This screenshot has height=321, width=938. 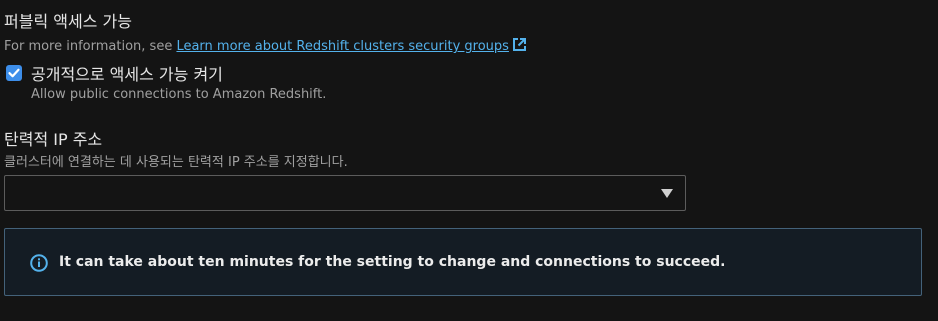 What do you see at coordinates (127, 73) in the screenshot?
I see `public-access-checkbox-label: 공개적으로 액세스 가능 켜기` at bounding box center [127, 73].